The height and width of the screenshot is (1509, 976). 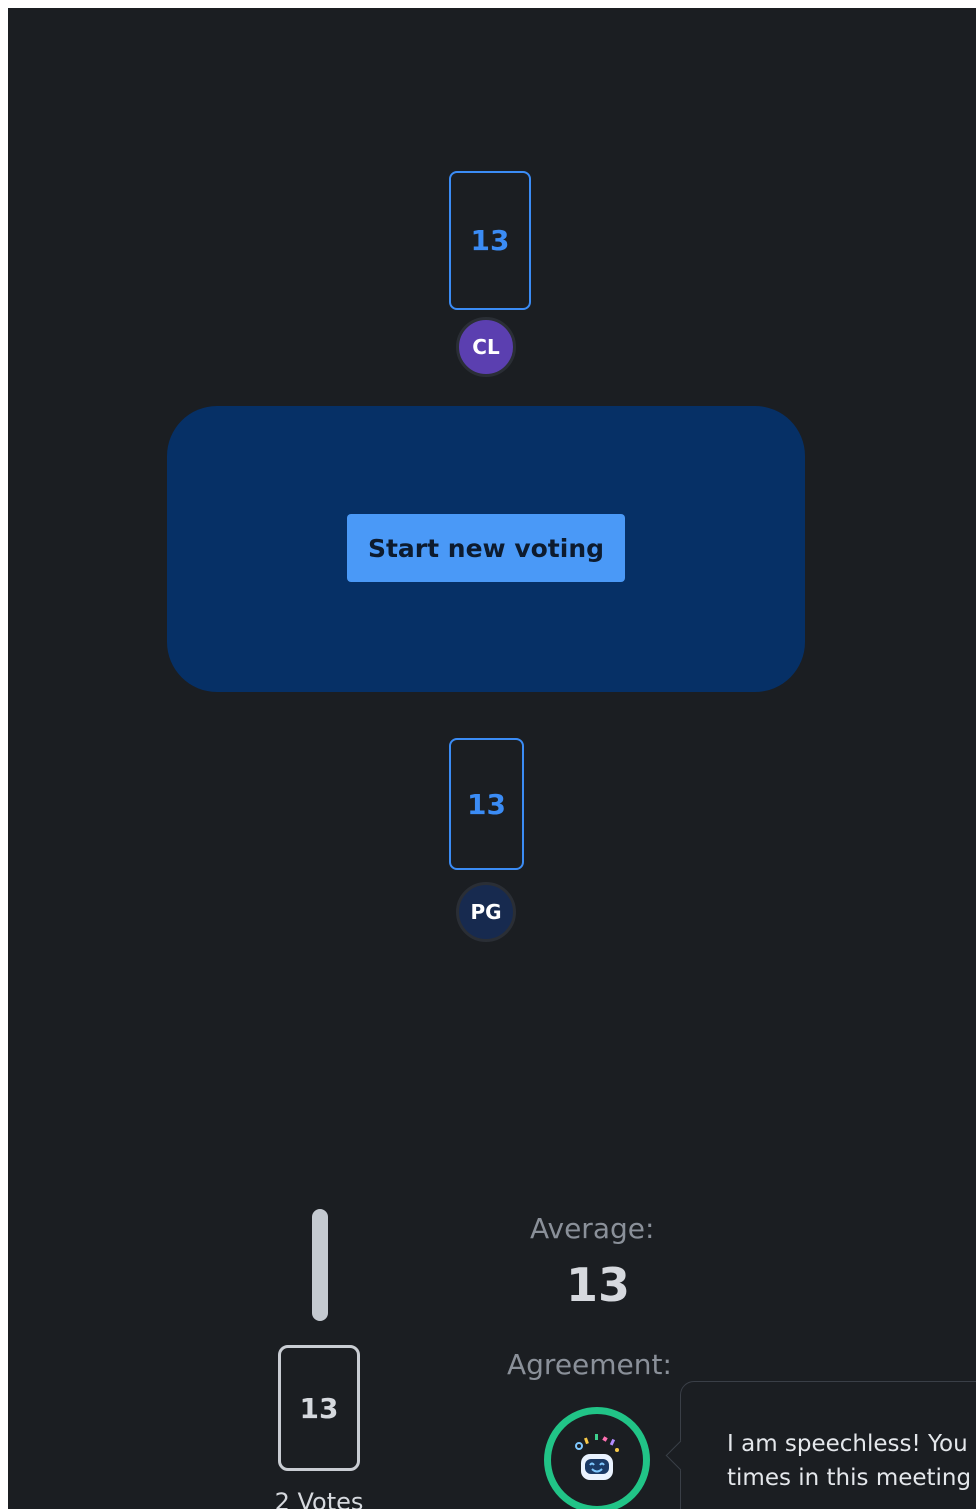 What do you see at coordinates (589, 1364) in the screenshot?
I see `agreement-label: Agreement:` at bounding box center [589, 1364].